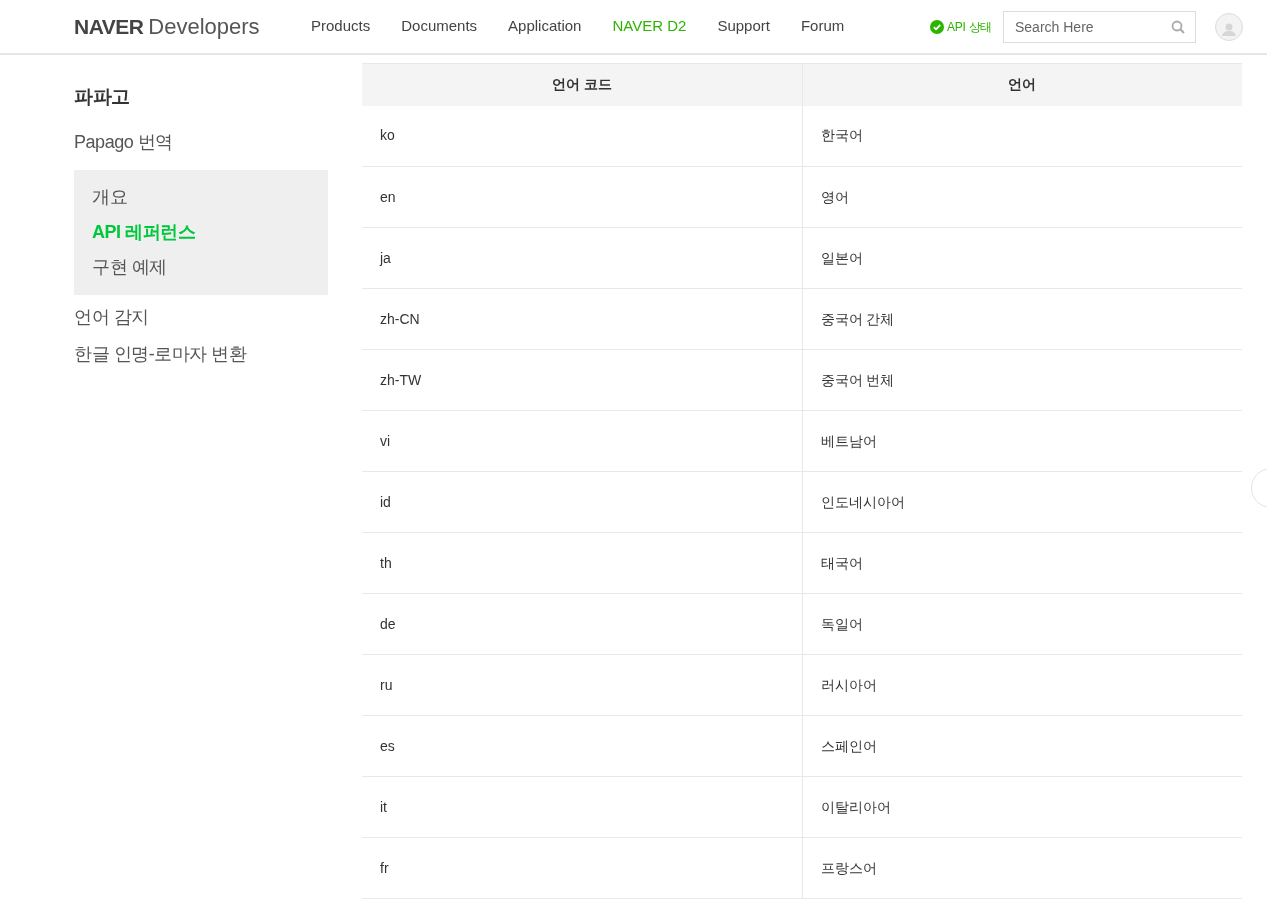 The width and height of the screenshot is (1267, 916). I want to click on table-cell: fr, so click(582, 868).